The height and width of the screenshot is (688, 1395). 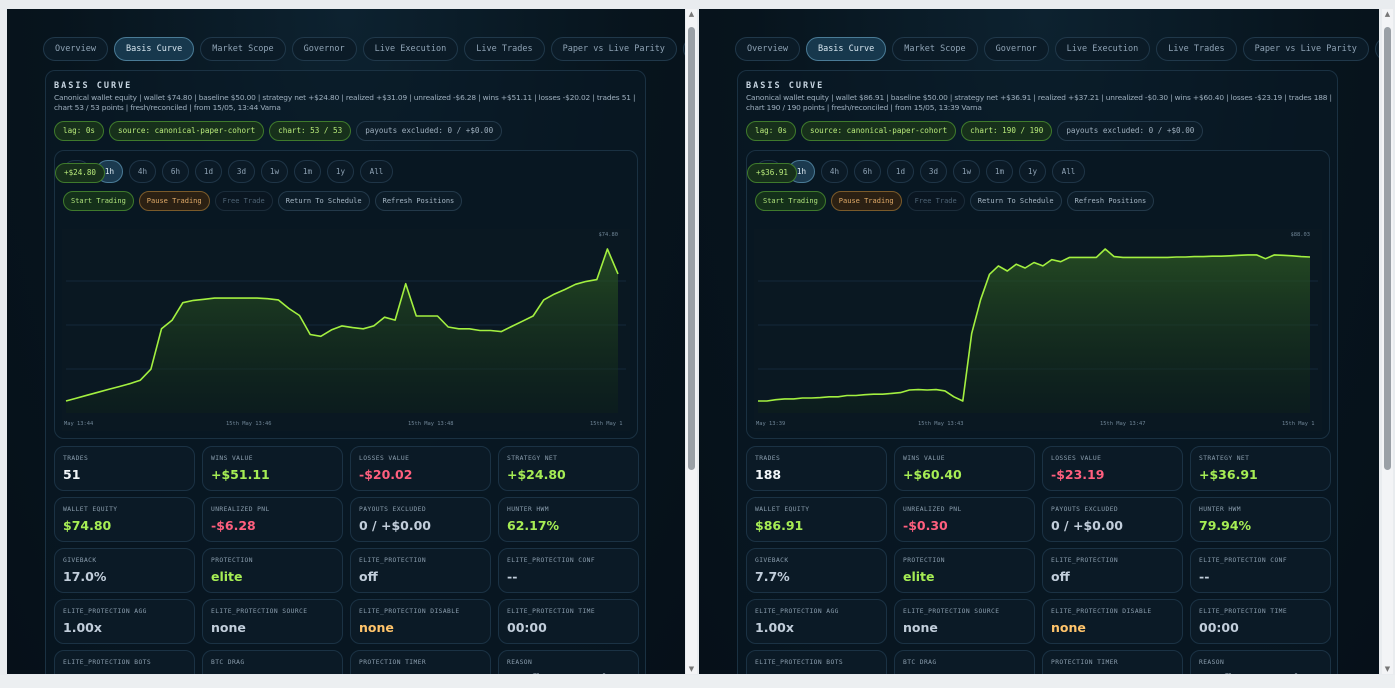 What do you see at coordinates (816, 570) in the screenshot?
I see `stat-card-giveback: GIVEBACK 7.7%` at bounding box center [816, 570].